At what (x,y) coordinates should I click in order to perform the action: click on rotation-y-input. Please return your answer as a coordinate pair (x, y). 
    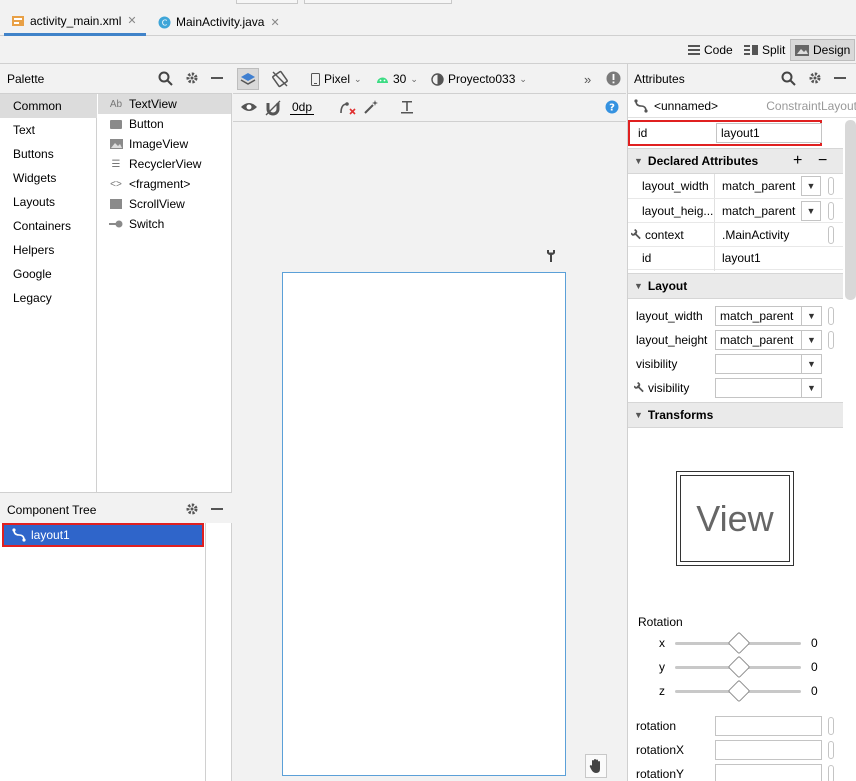
    Looking at the image, I should click on (768, 772).